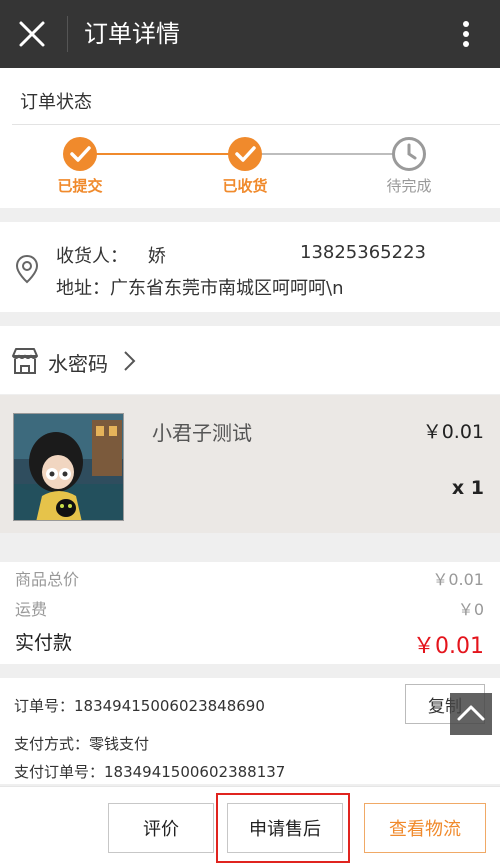 The height and width of the screenshot is (865, 500). Describe the element at coordinates (32, 34) in the screenshot. I see `close-icon` at that location.